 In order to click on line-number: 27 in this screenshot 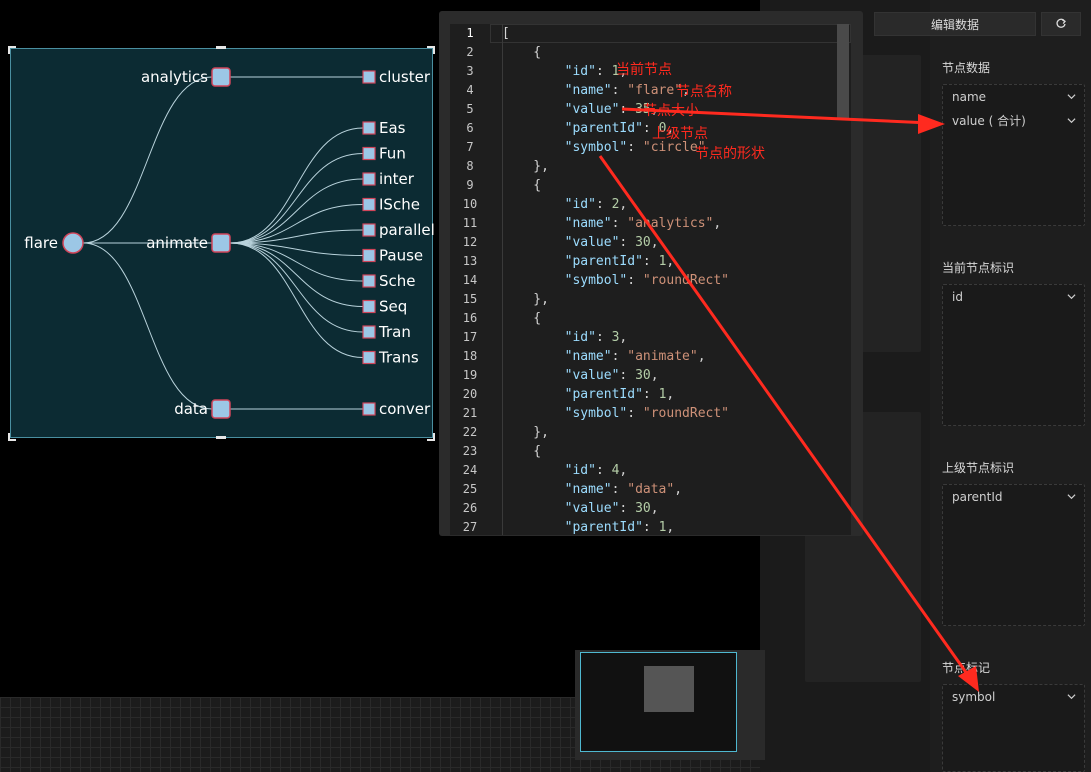, I will do `click(470, 527)`.